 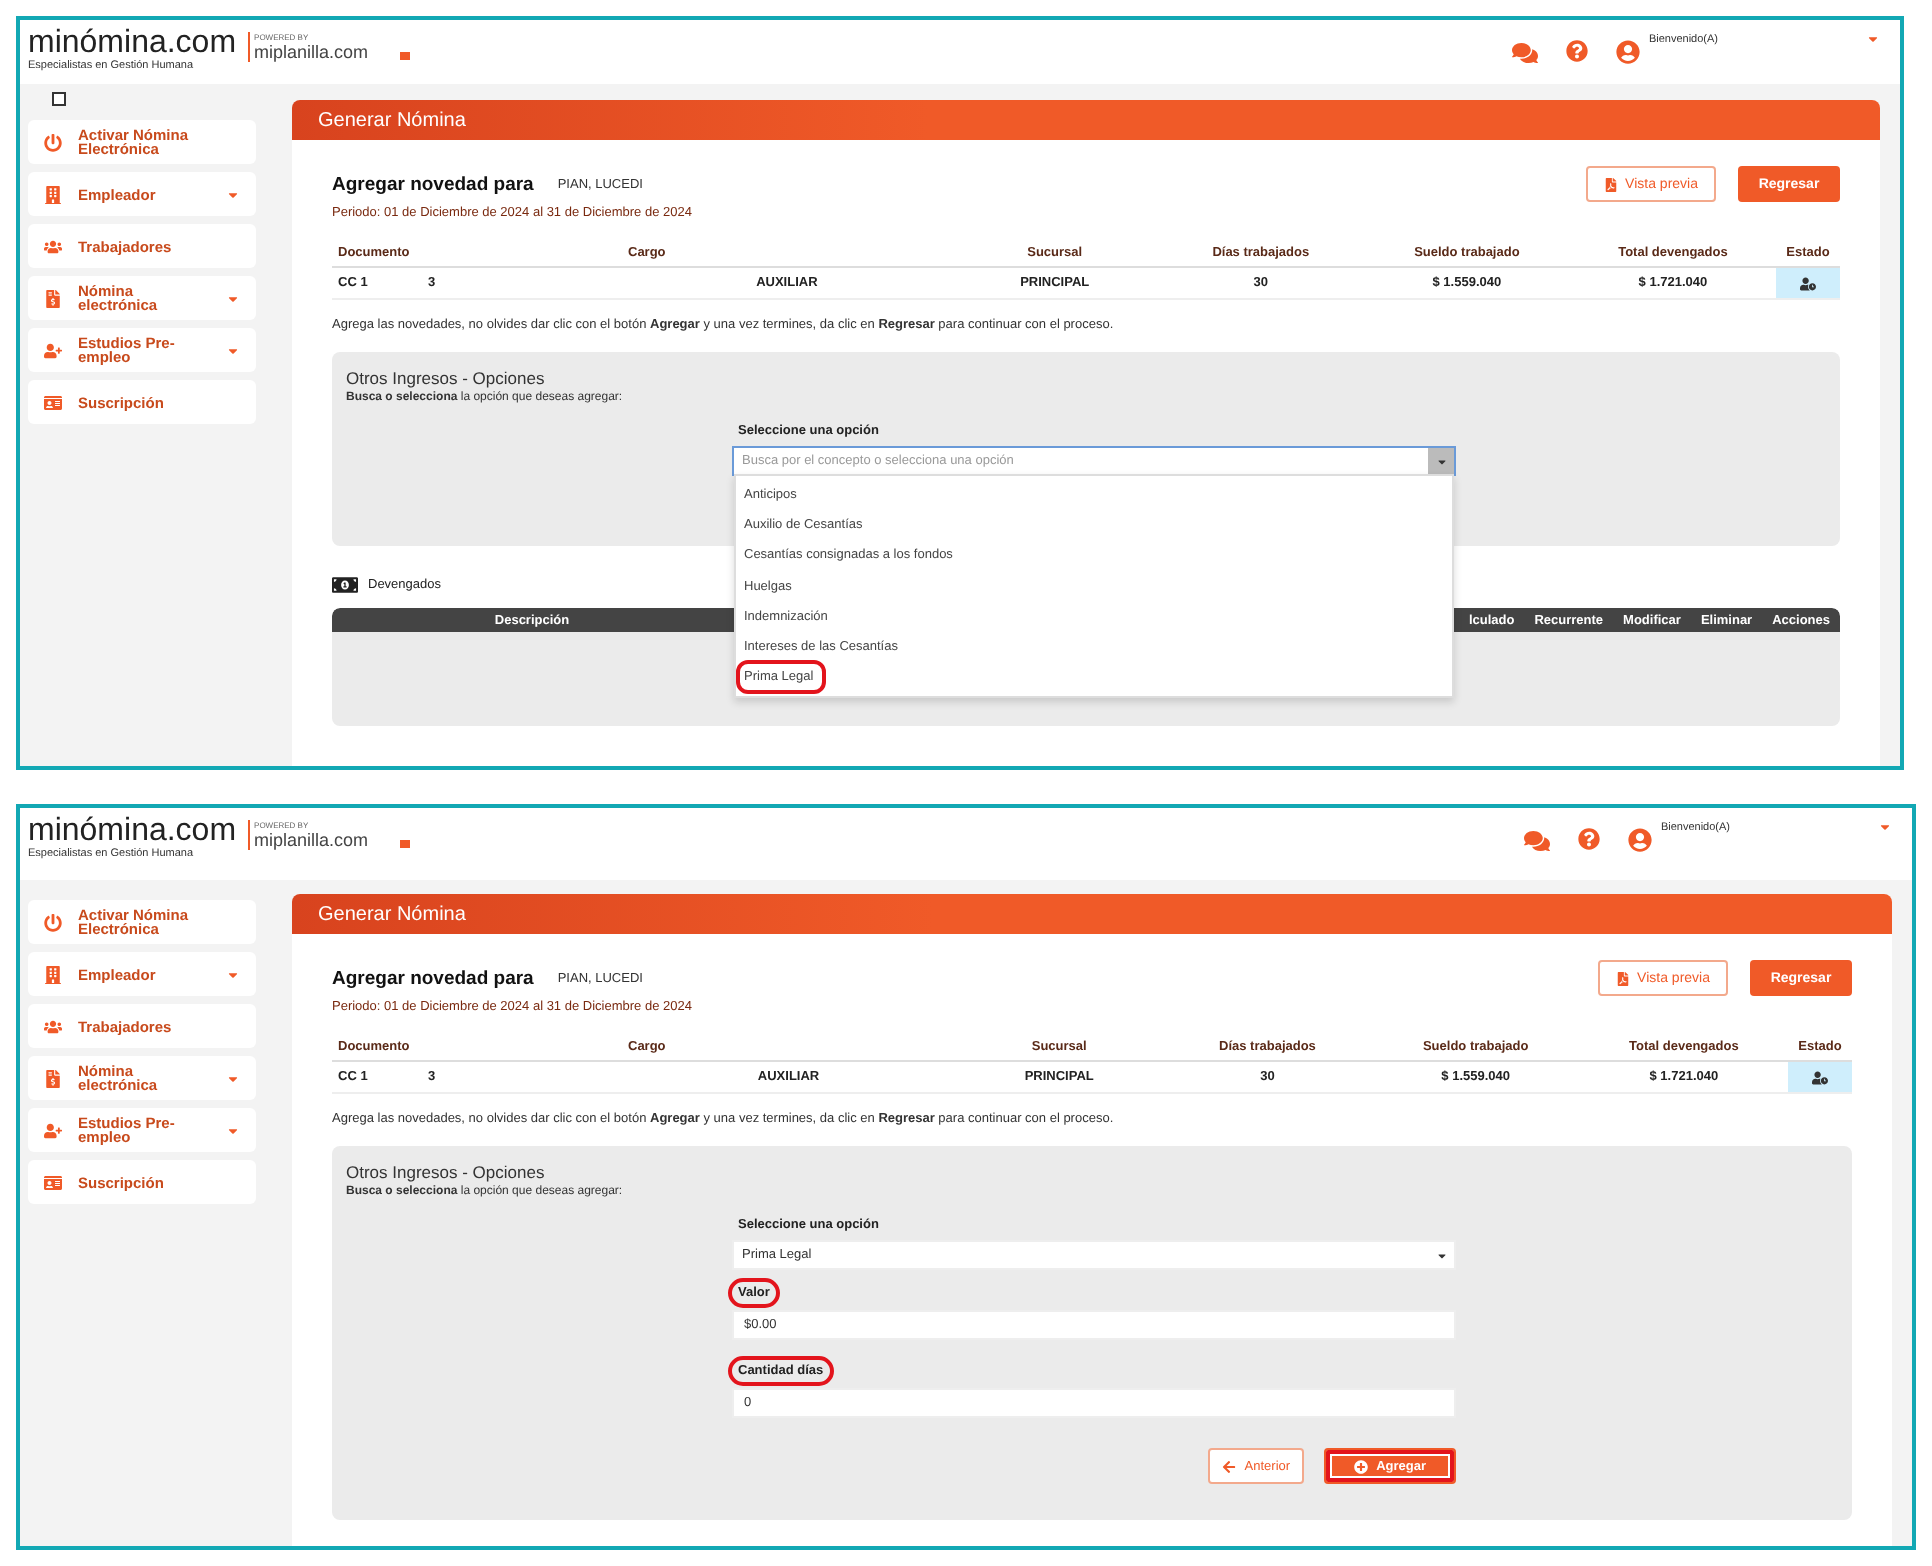 I want to click on checkbox, so click(x=59, y=99).